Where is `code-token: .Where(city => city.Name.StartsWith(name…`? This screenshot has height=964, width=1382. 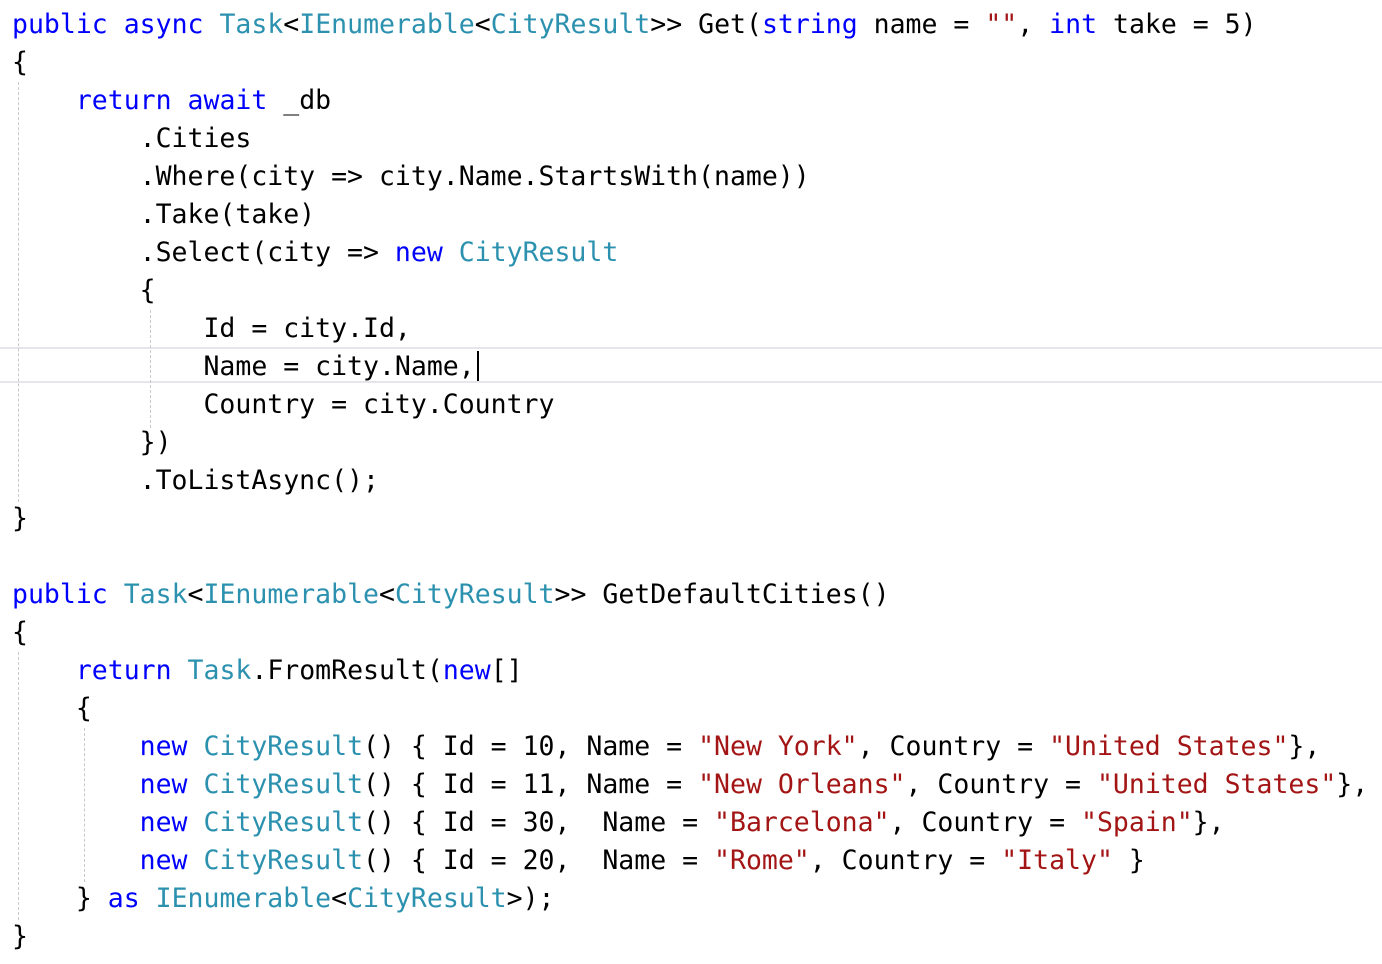
code-token: .Where(city => city.Name.StartsWith(name… is located at coordinates (411, 176).